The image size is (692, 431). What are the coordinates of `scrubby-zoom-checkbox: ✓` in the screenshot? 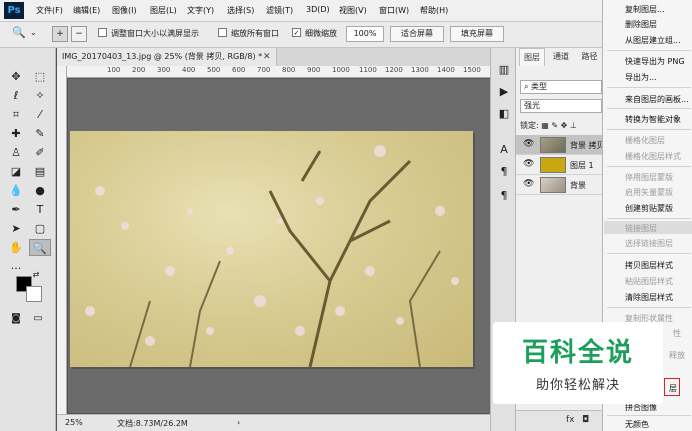 It's located at (296, 32).